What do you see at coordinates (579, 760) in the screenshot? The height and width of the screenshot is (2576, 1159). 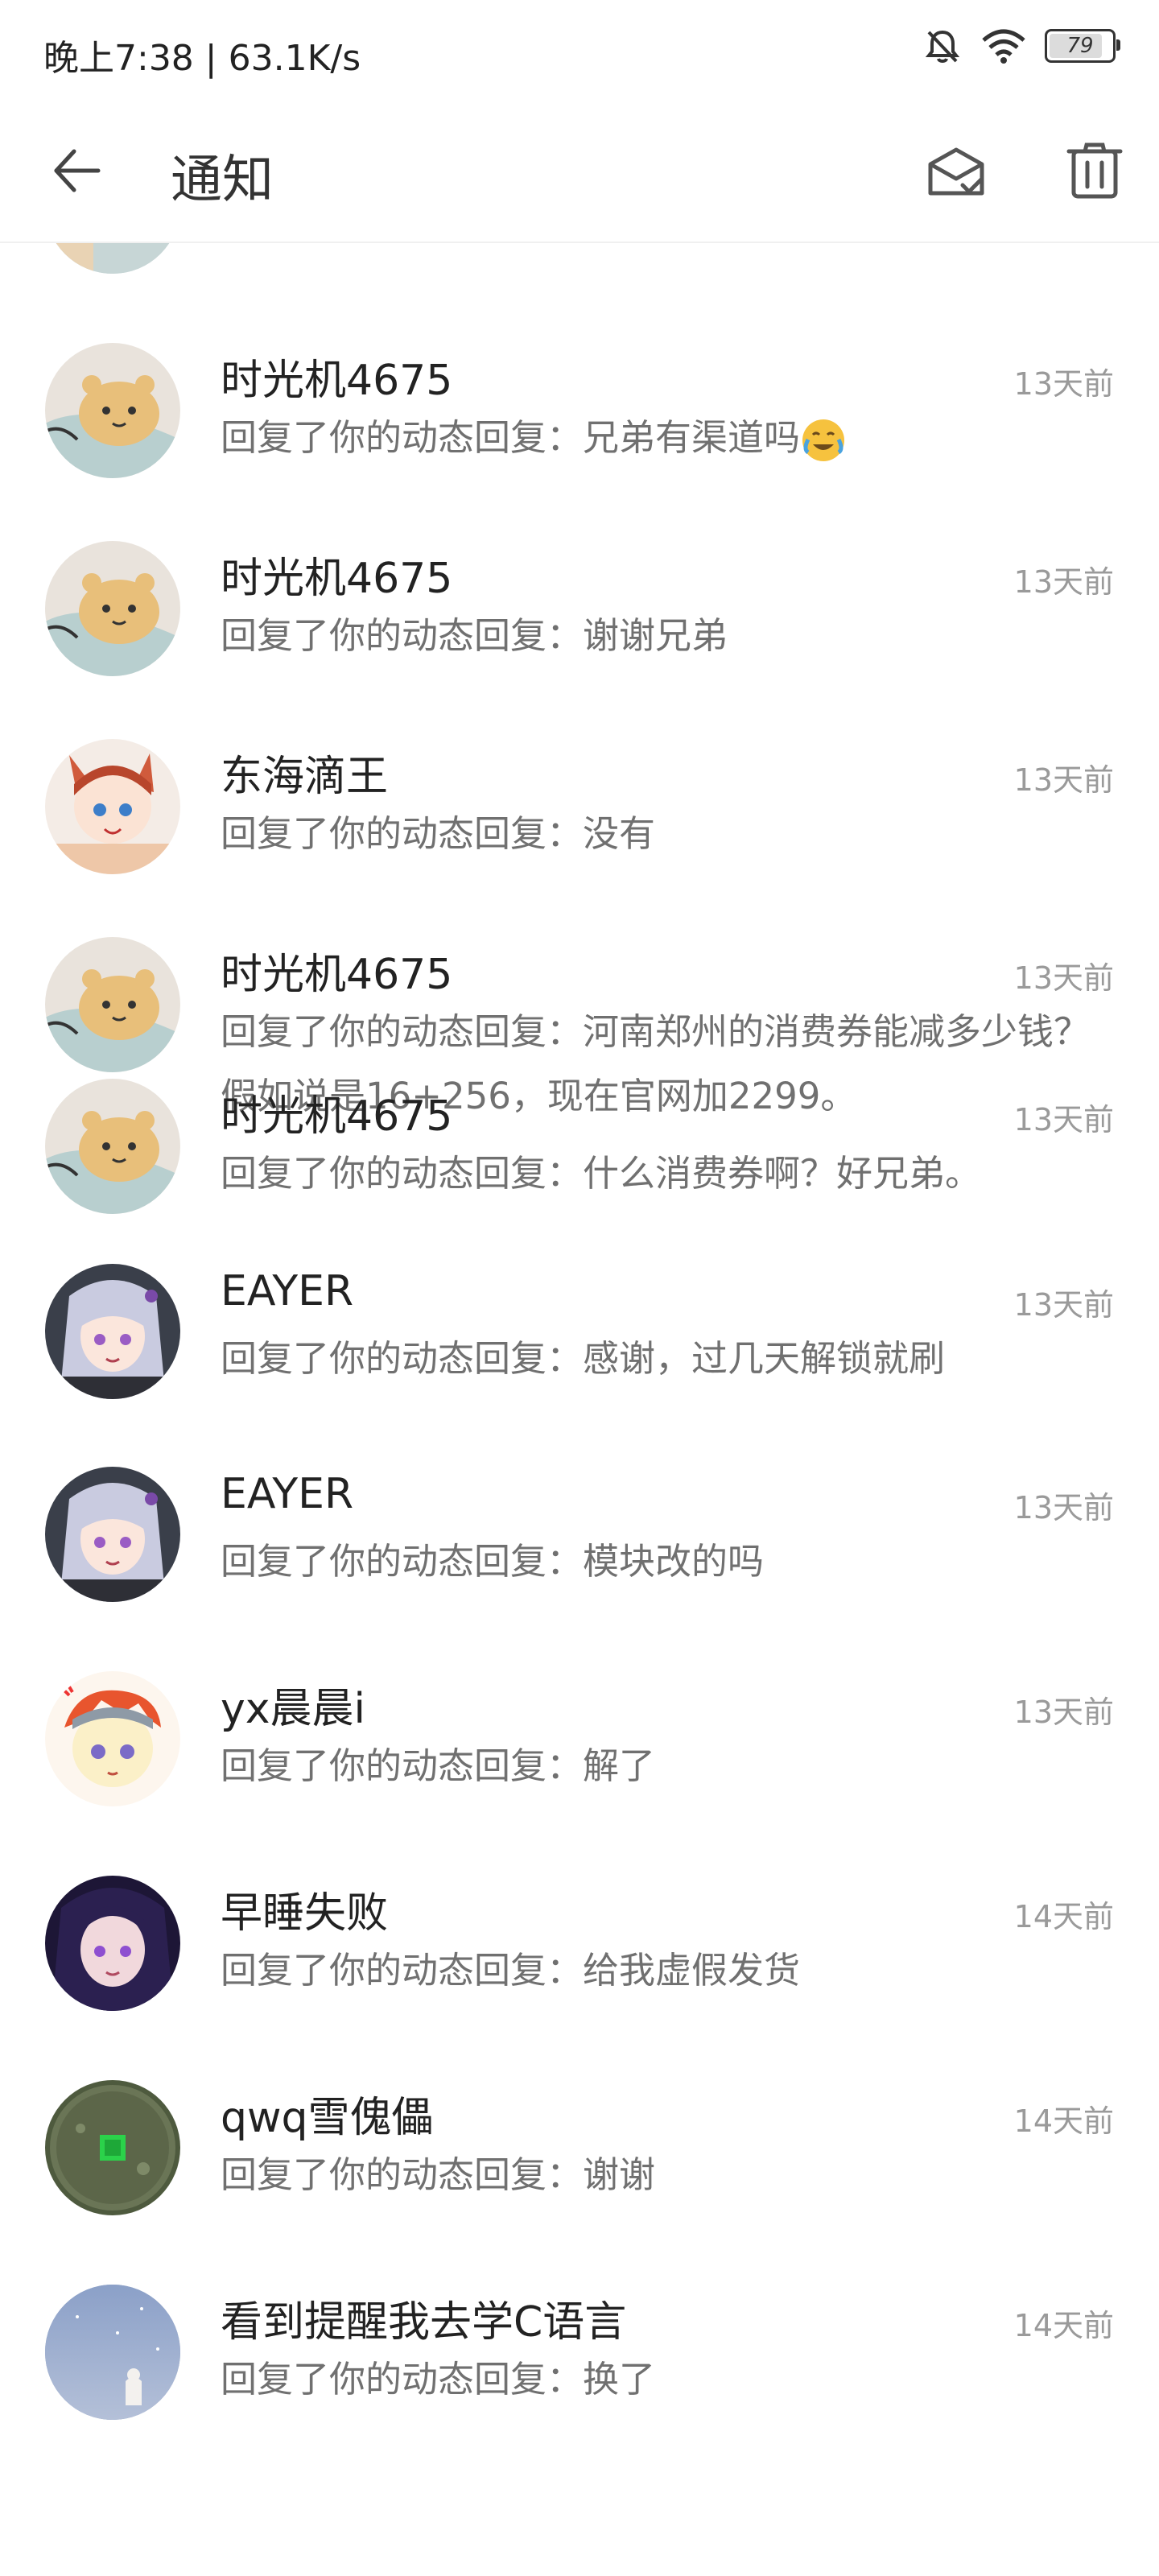 I see `notification-item: 东海滴王 13天前 回复了你的动态回复：没有` at bounding box center [579, 760].